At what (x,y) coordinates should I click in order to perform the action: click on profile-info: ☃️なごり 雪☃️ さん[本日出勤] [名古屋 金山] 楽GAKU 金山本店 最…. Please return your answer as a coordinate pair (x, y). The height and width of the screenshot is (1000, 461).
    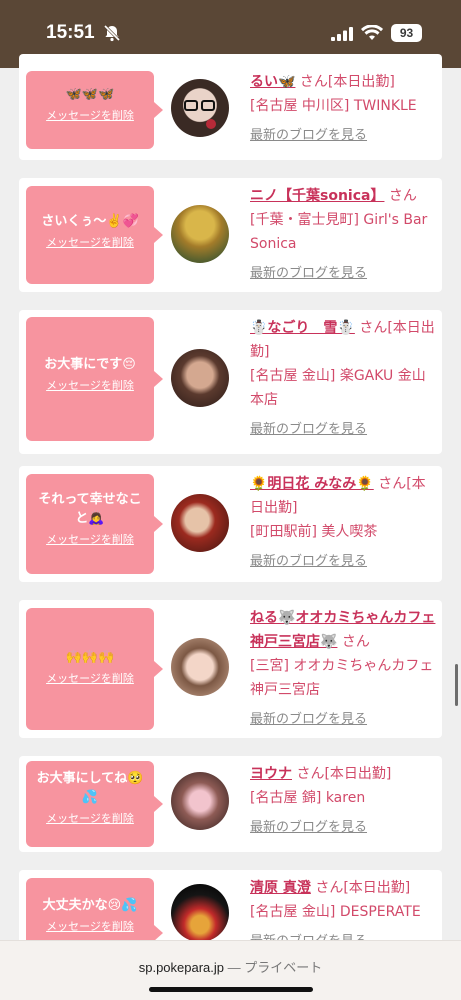
    Looking at the image, I should click on (344, 379).